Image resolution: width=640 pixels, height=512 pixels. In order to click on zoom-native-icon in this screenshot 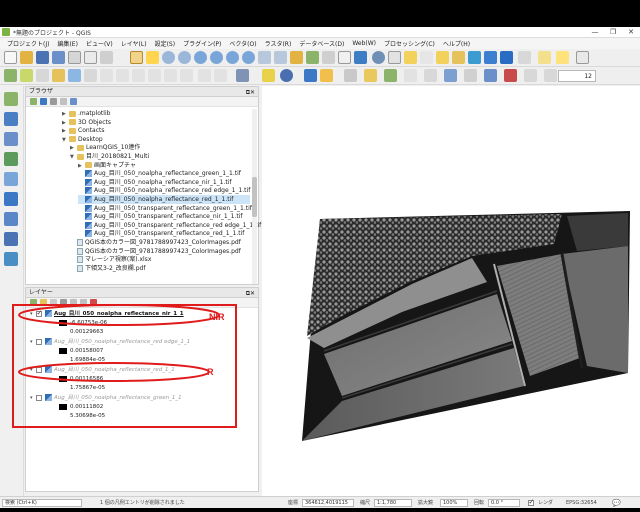, I will do `click(248, 57)`.